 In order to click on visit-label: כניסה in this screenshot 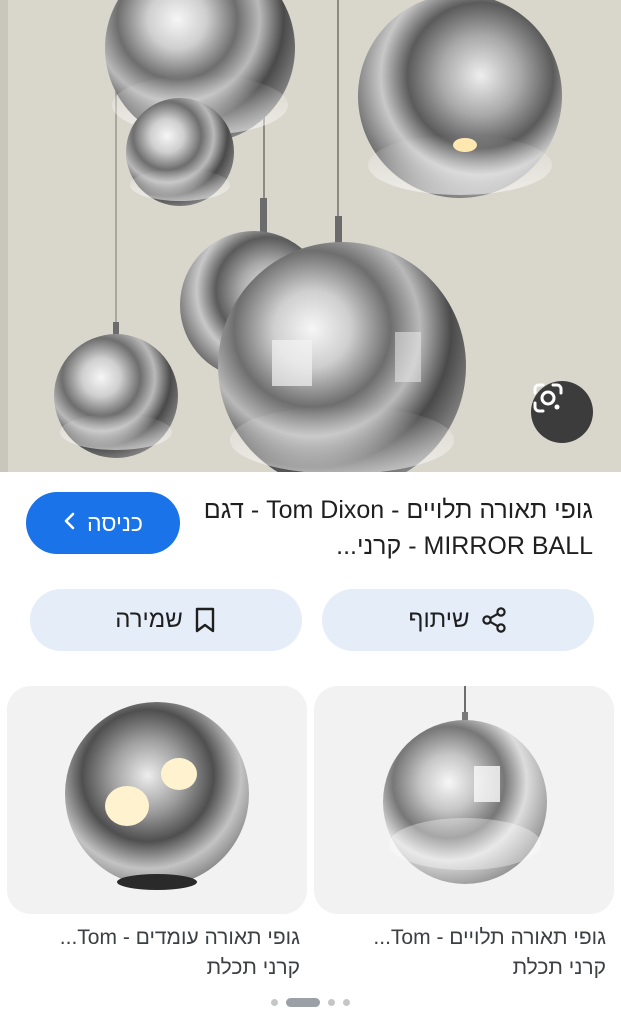, I will do `click(115, 522)`.